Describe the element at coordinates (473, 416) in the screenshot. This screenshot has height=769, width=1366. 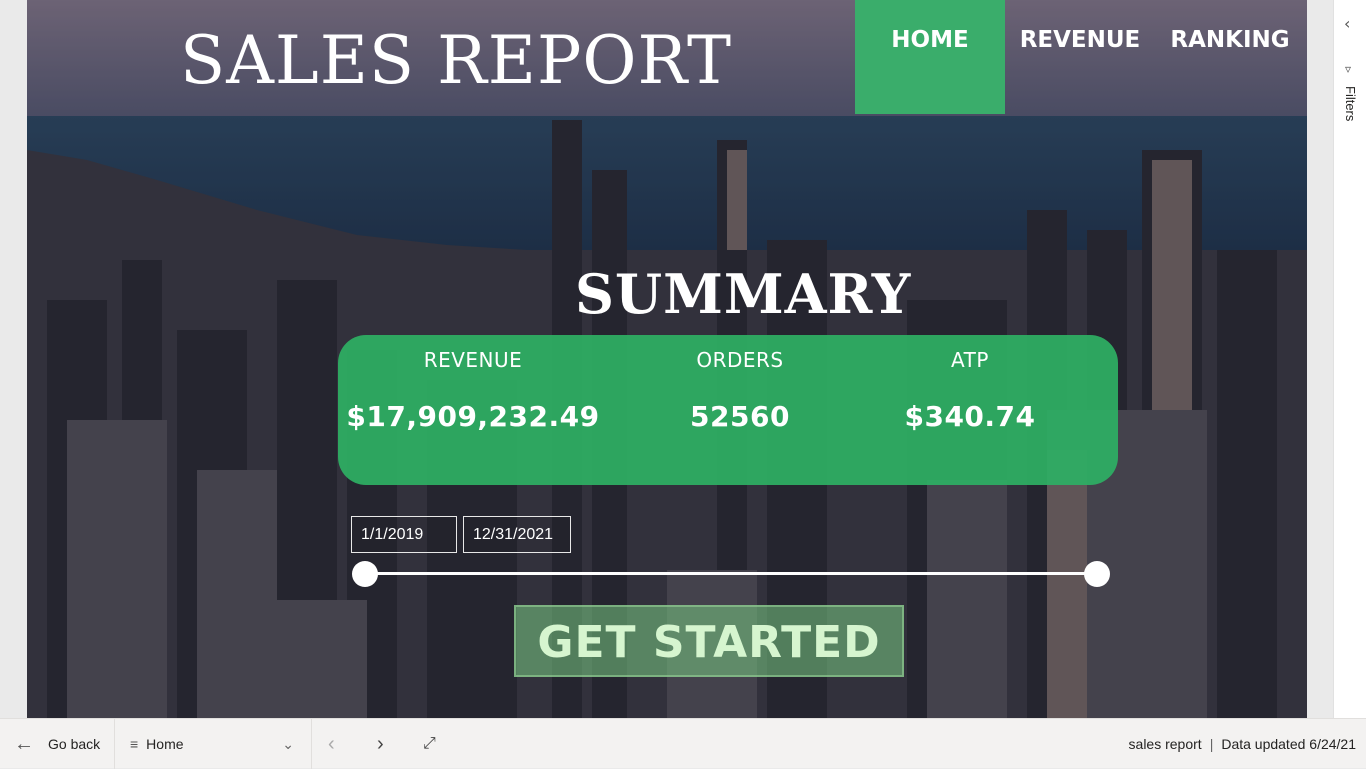
I see `kpi-revenue-value: $17,909,232.49` at that location.